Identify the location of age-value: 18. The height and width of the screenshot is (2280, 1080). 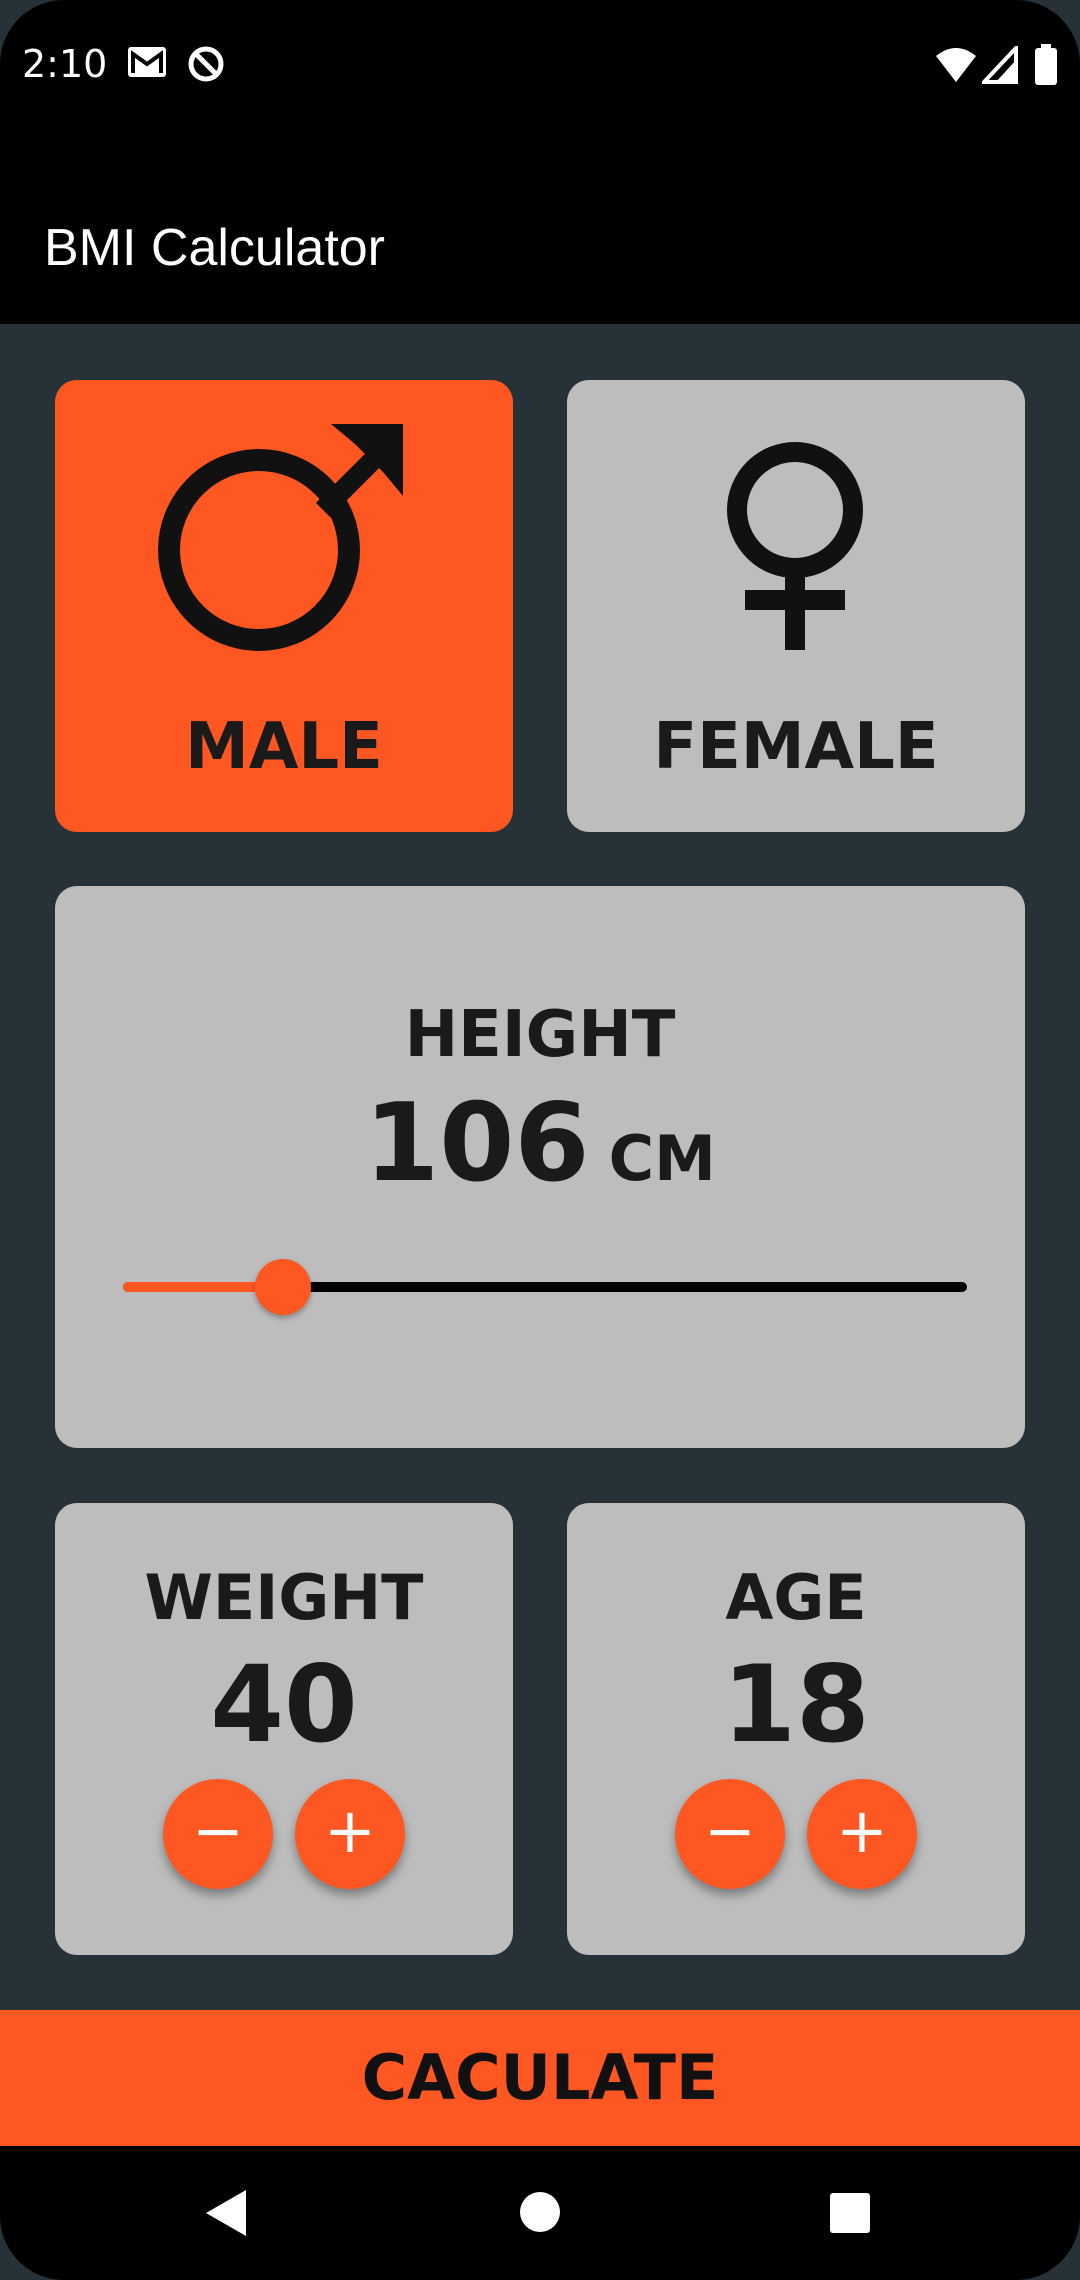
(796, 1704).